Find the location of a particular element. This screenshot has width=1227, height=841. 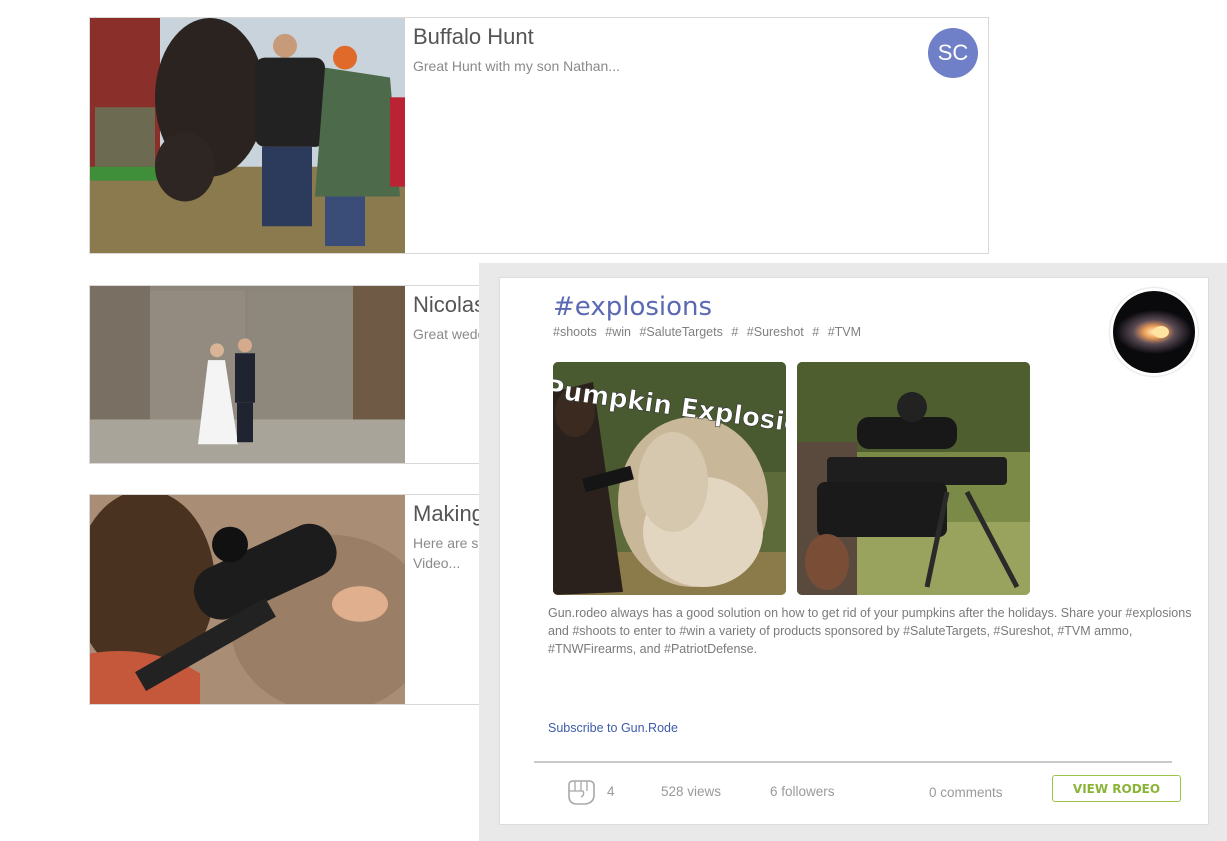

like-count: 4 is located at coordinates (611, 791).